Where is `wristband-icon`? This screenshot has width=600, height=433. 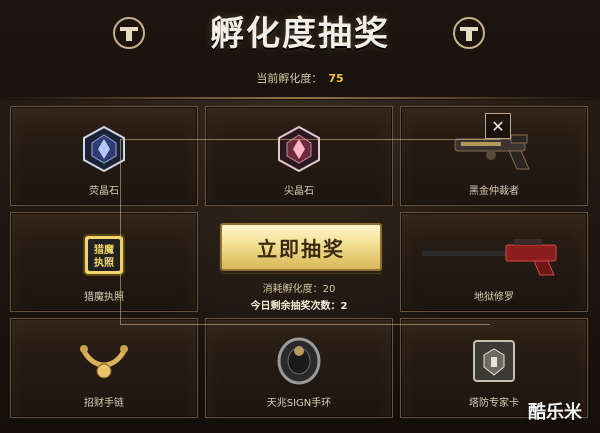 wristband-icon is located at coordinates (299, 361).